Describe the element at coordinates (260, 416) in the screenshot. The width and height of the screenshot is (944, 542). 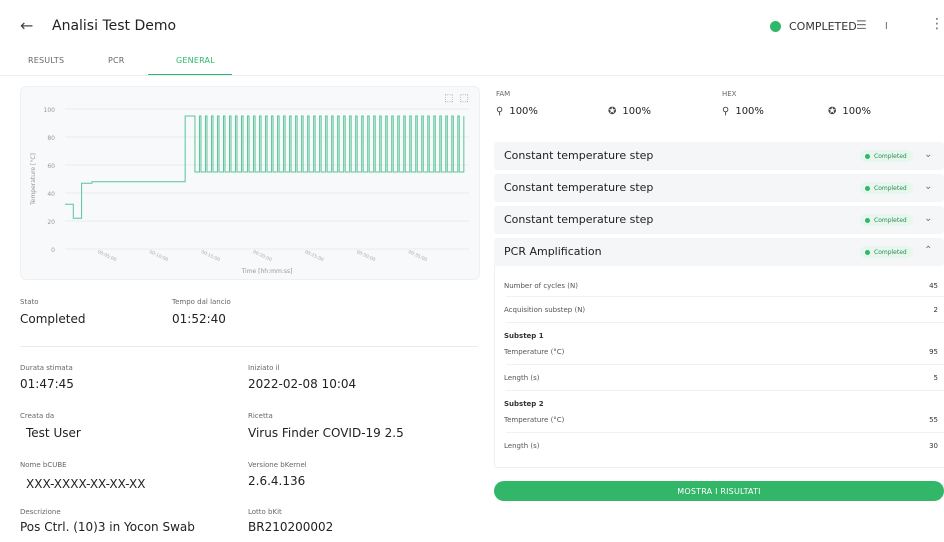
I see `ricetta-label: Ricetta` at that location.